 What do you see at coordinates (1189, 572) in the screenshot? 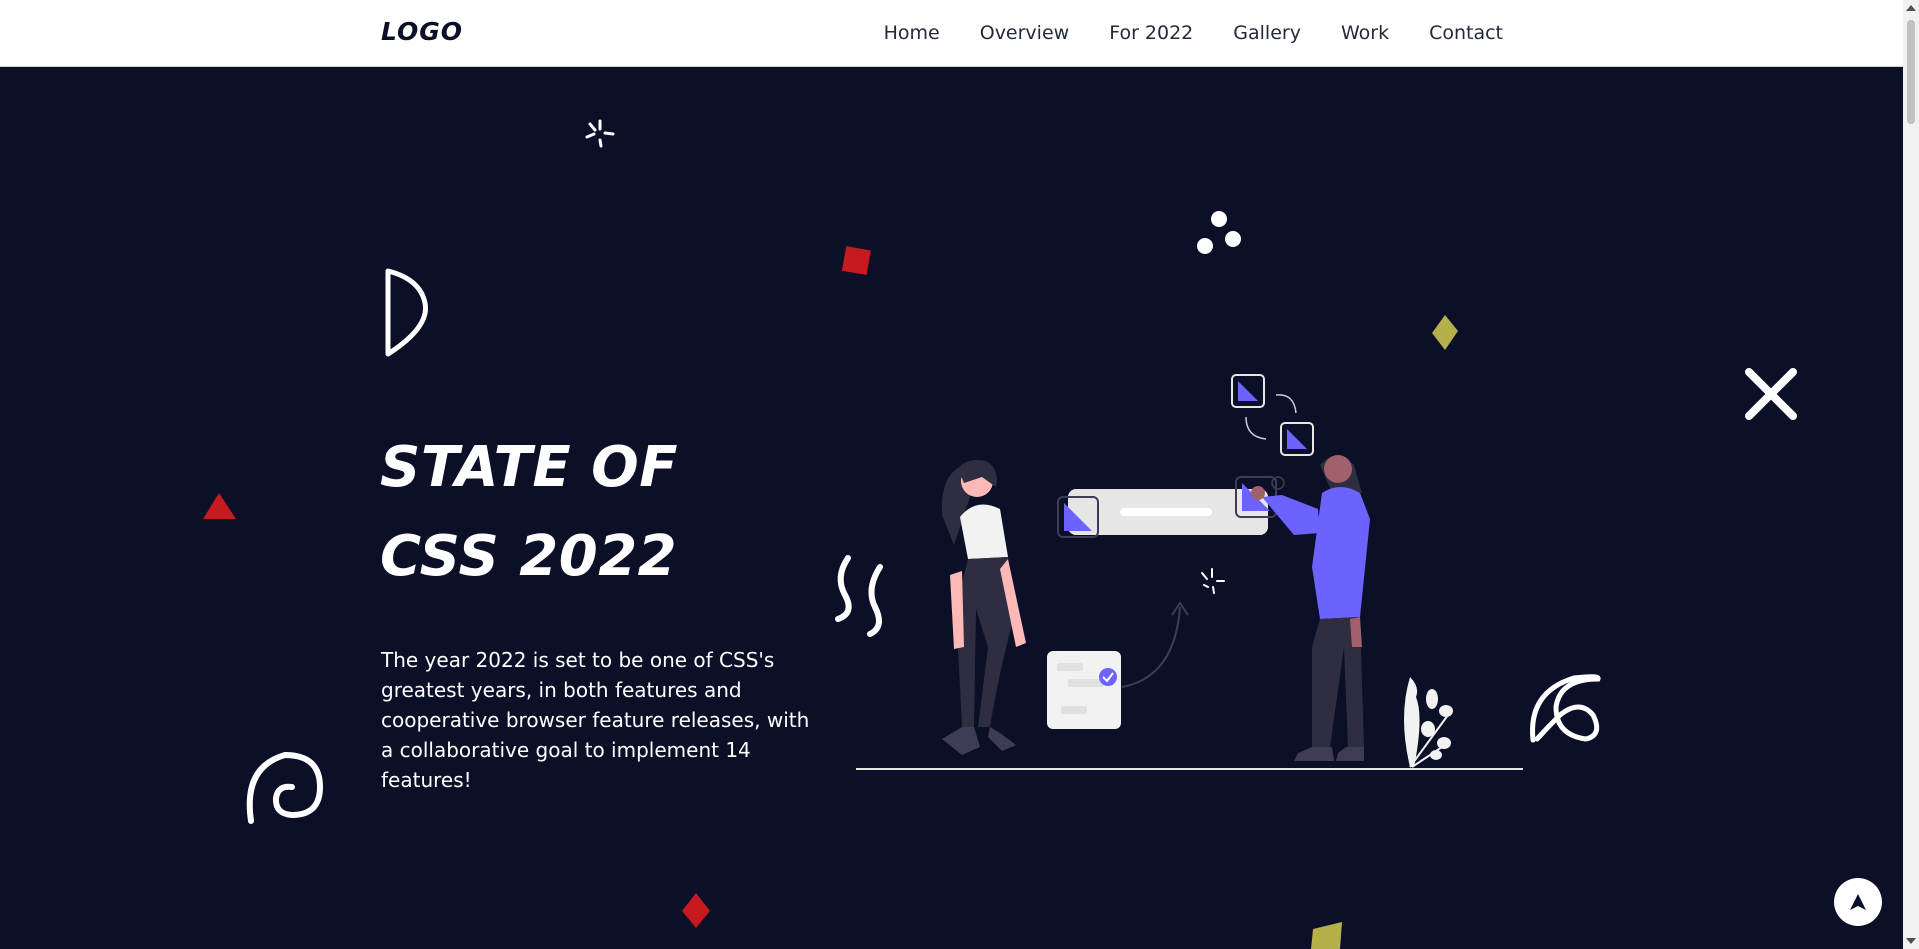
I see `collaboration-illustration` at bounding box center [1189, 572].